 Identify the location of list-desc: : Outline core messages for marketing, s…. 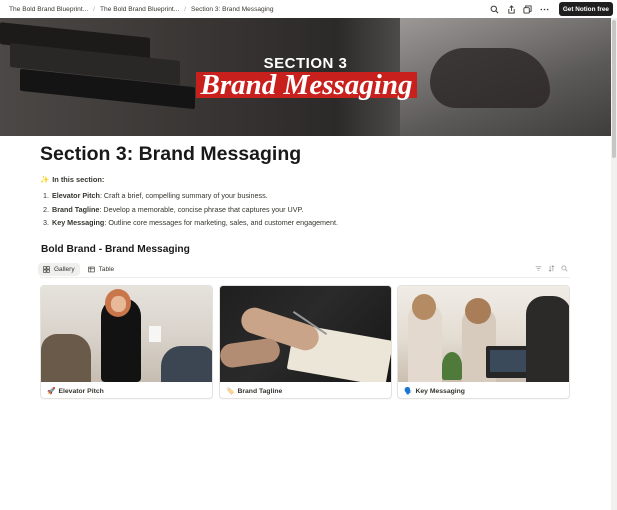
(221, 222).